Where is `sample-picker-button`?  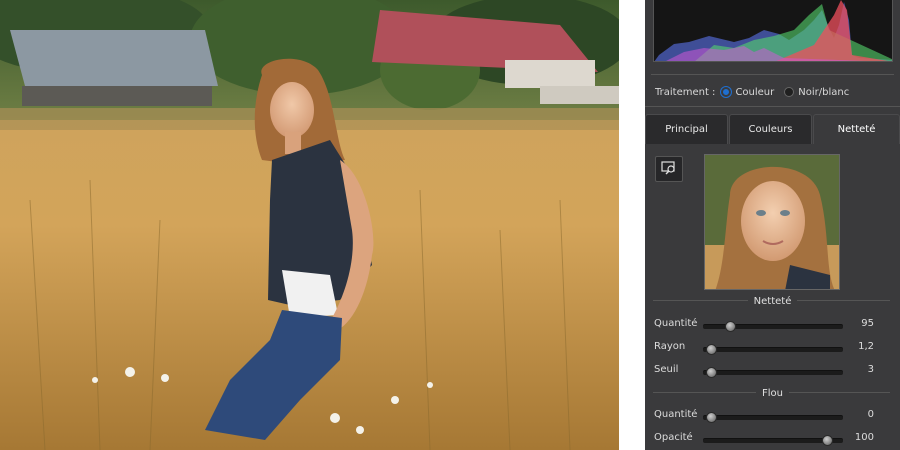
sample-picker-button is located at coordinates (669, 169).